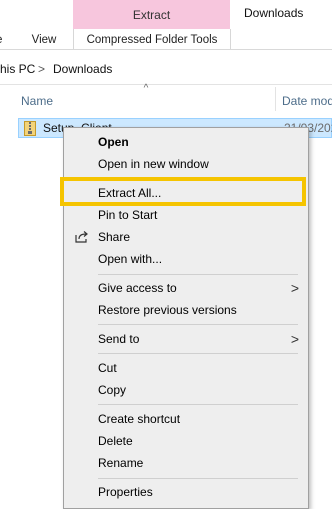 The height and width of the screenshot is (509, 332). Describe the element at coordinates (186, 164) in the screenshot. I see `menu-item-open-new-window: Open in new window` at that location.